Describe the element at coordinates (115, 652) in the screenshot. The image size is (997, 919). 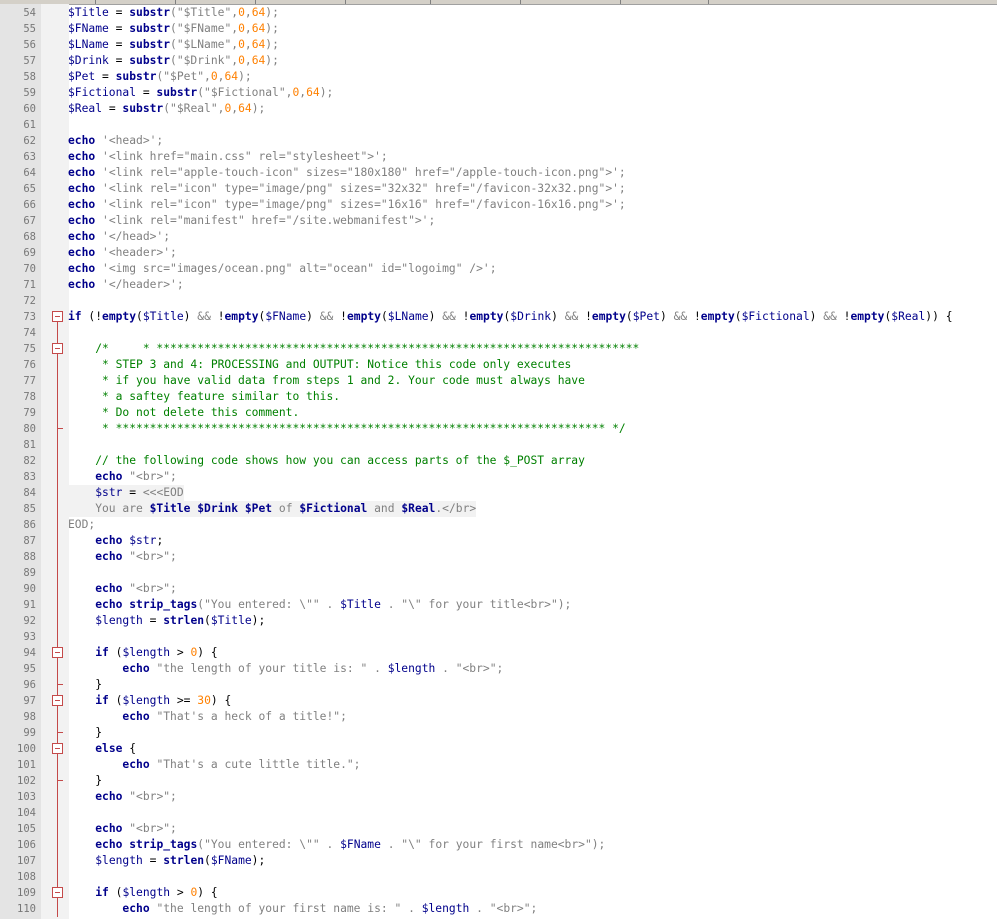
I see `code-token: (` at that location.